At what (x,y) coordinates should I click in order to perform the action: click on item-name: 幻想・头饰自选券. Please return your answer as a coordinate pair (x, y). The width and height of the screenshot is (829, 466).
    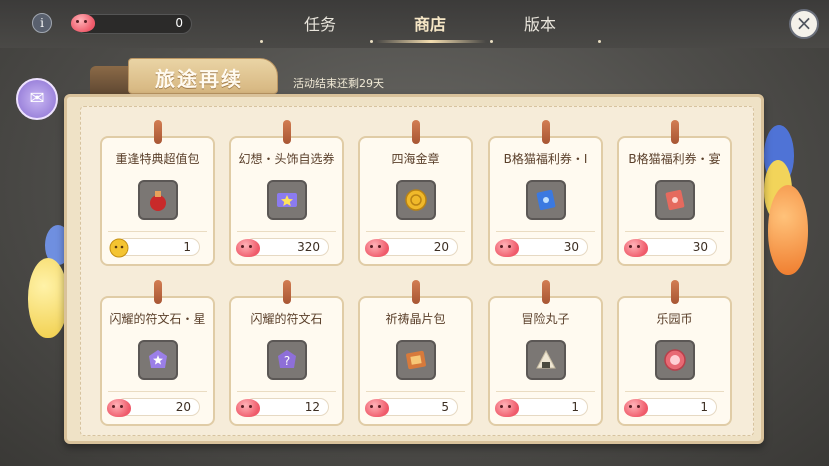
    Looking at the image, I should click on (286, 159).